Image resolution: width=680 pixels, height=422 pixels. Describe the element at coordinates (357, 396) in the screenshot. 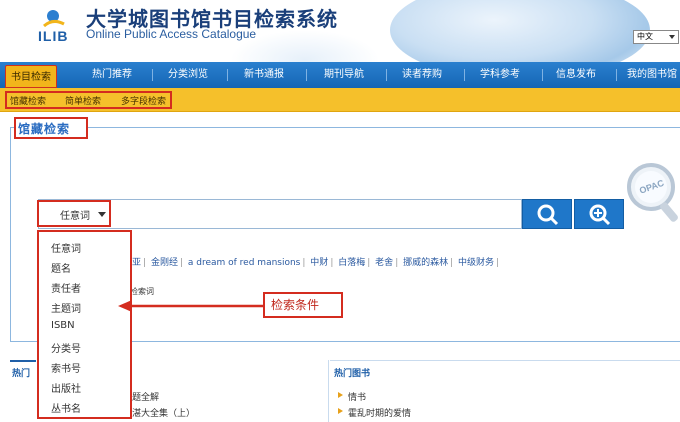

I see `list-item: 情书` at that location.